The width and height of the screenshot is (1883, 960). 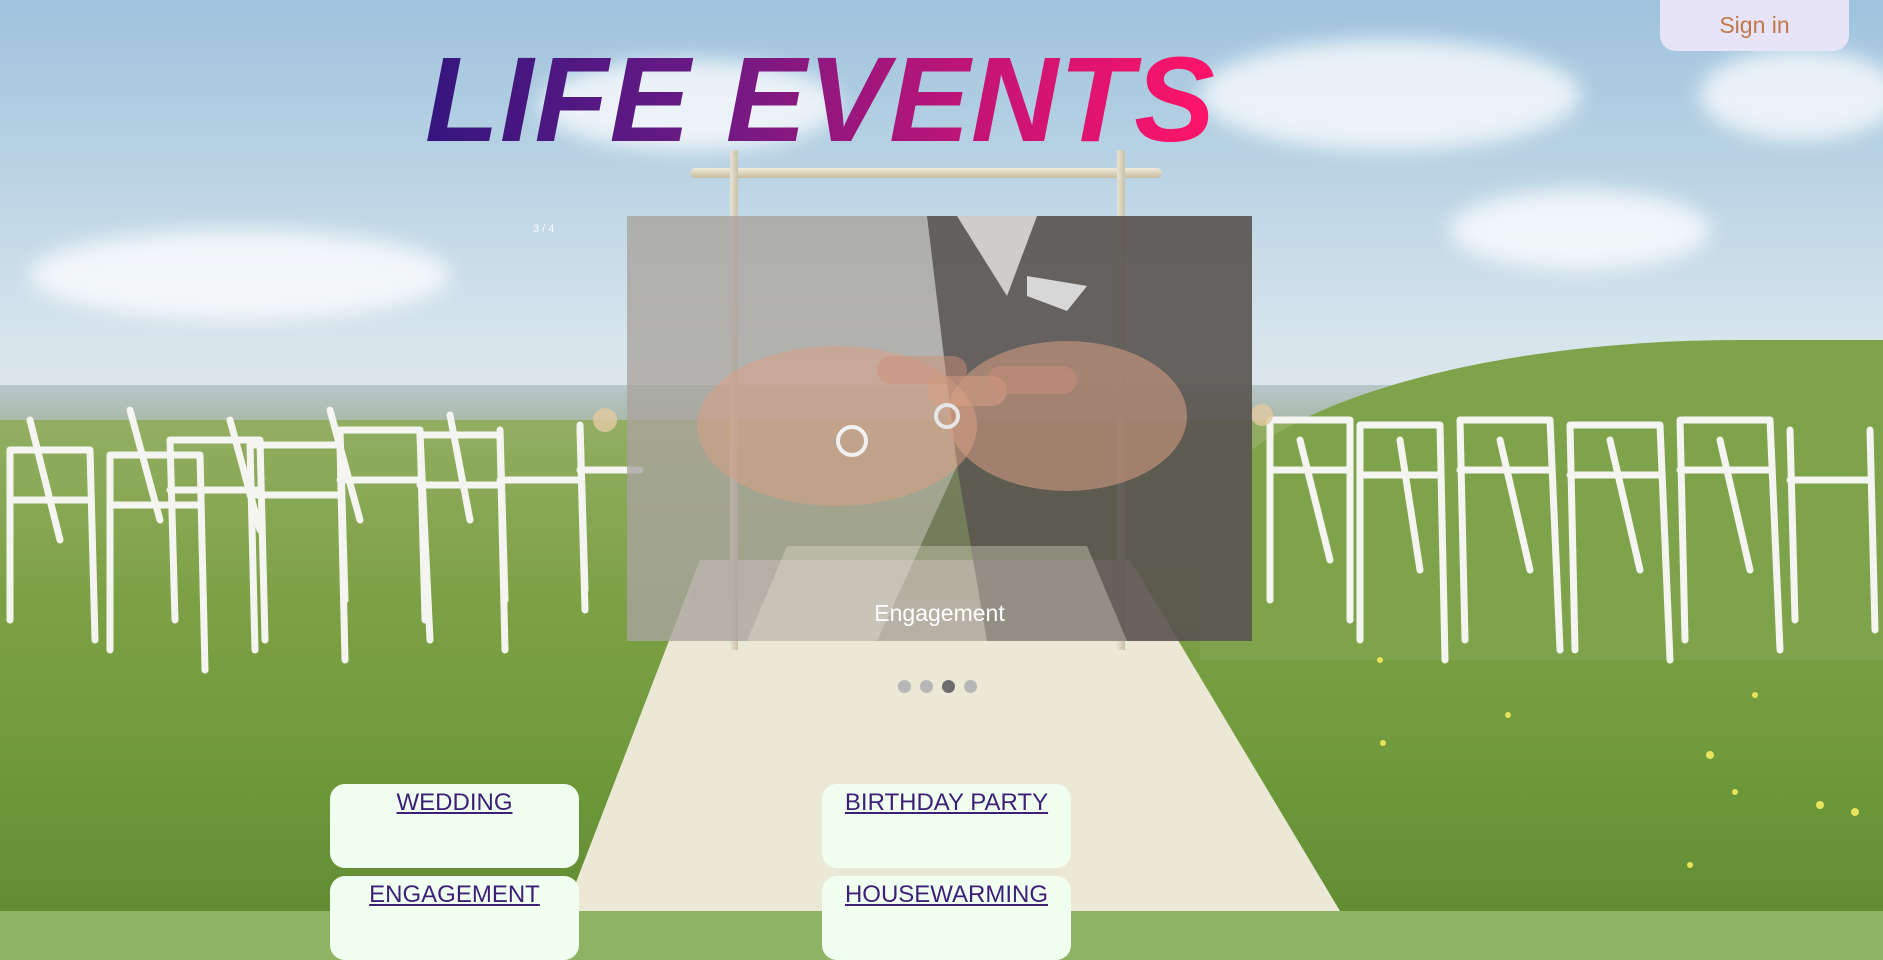 I want to click on page-title: LIFE EVENTS, so click(x=820, y=99).